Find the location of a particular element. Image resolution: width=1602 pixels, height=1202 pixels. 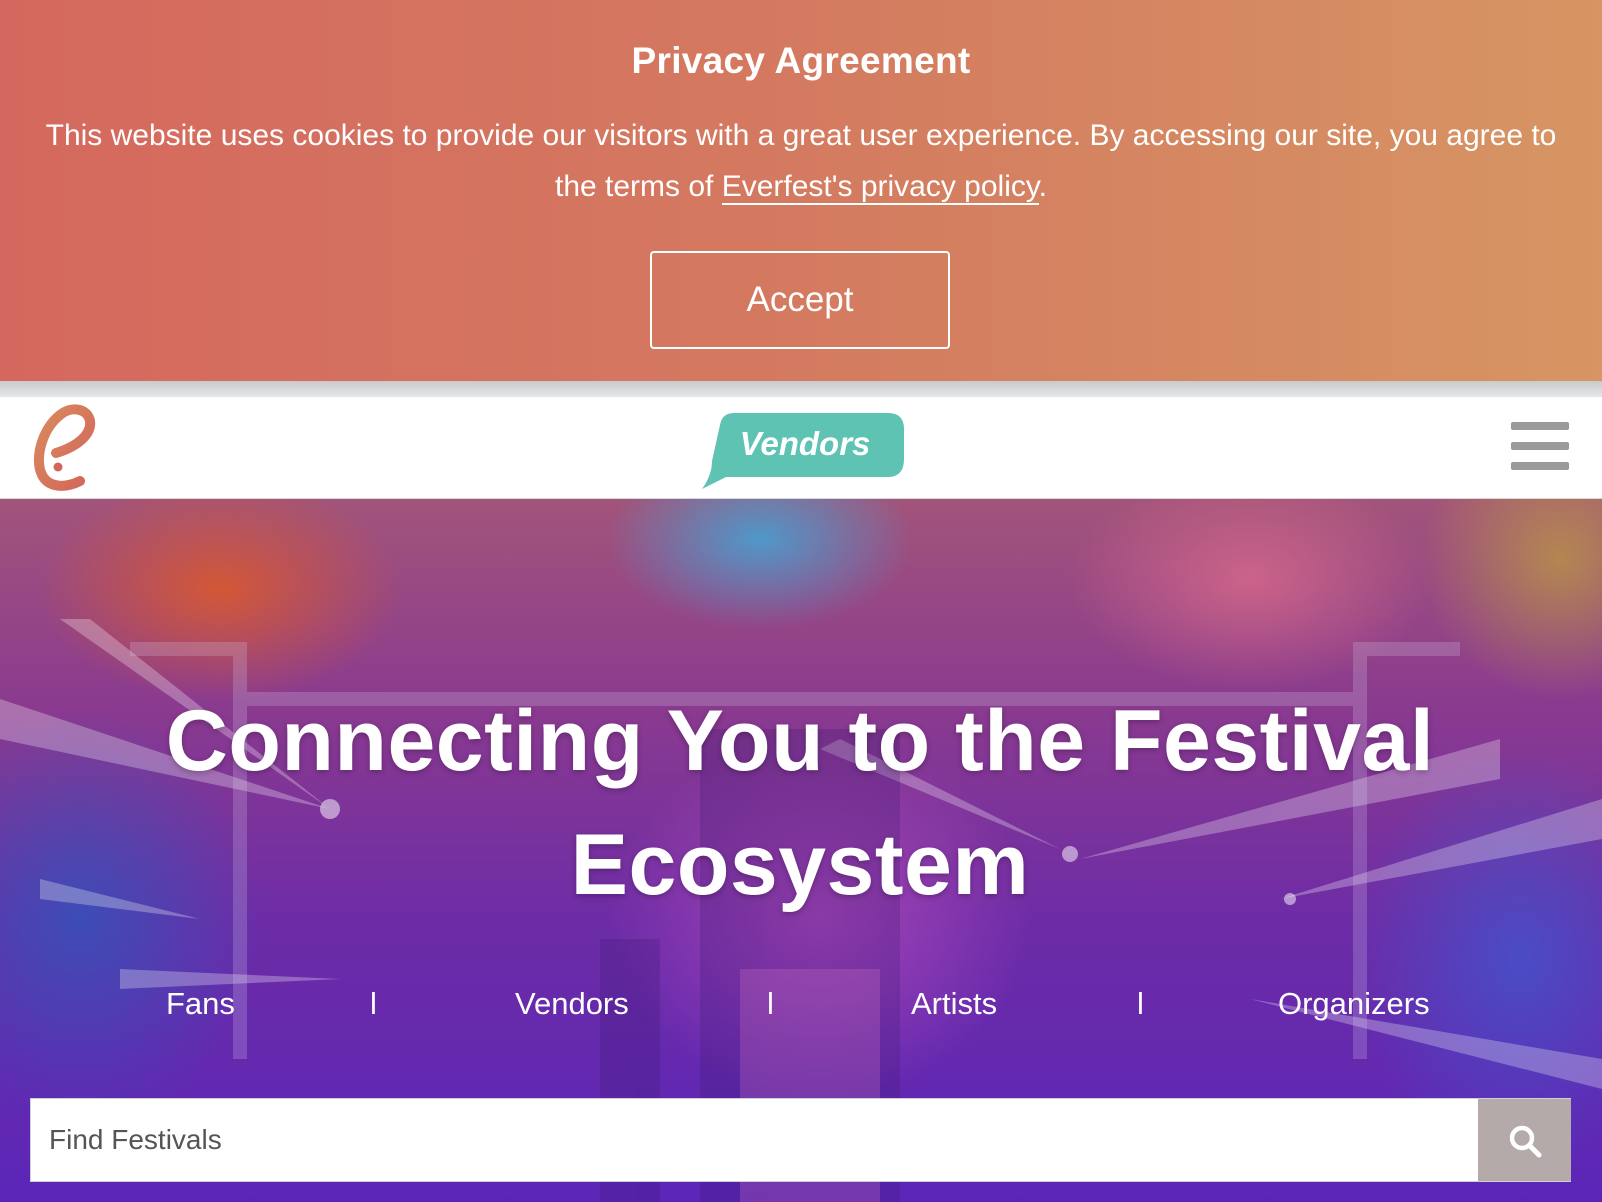

search-icon is located at coordinates (1525, 1141).